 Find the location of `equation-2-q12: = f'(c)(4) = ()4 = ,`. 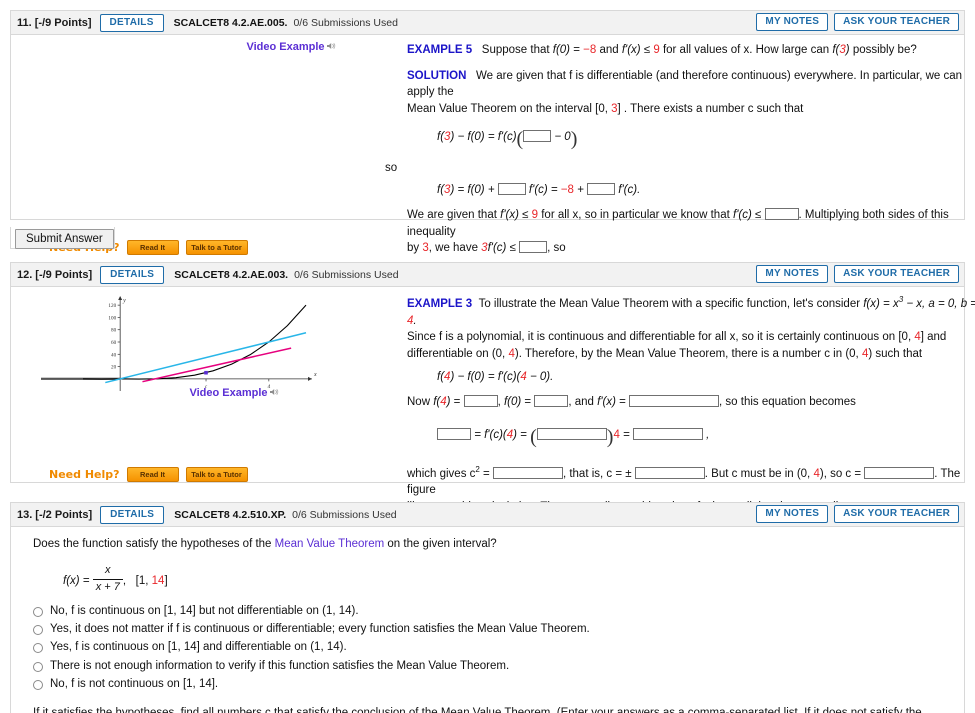

equation-2-q12: = f'(c)(4) = ()4 = , is located at coordinates (706, 437).